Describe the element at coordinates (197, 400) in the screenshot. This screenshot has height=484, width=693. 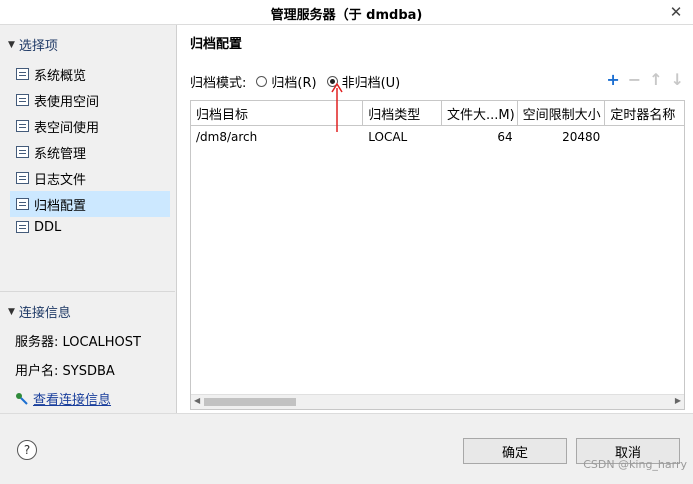
I see `scroll-left-icon: ◀` at that location.